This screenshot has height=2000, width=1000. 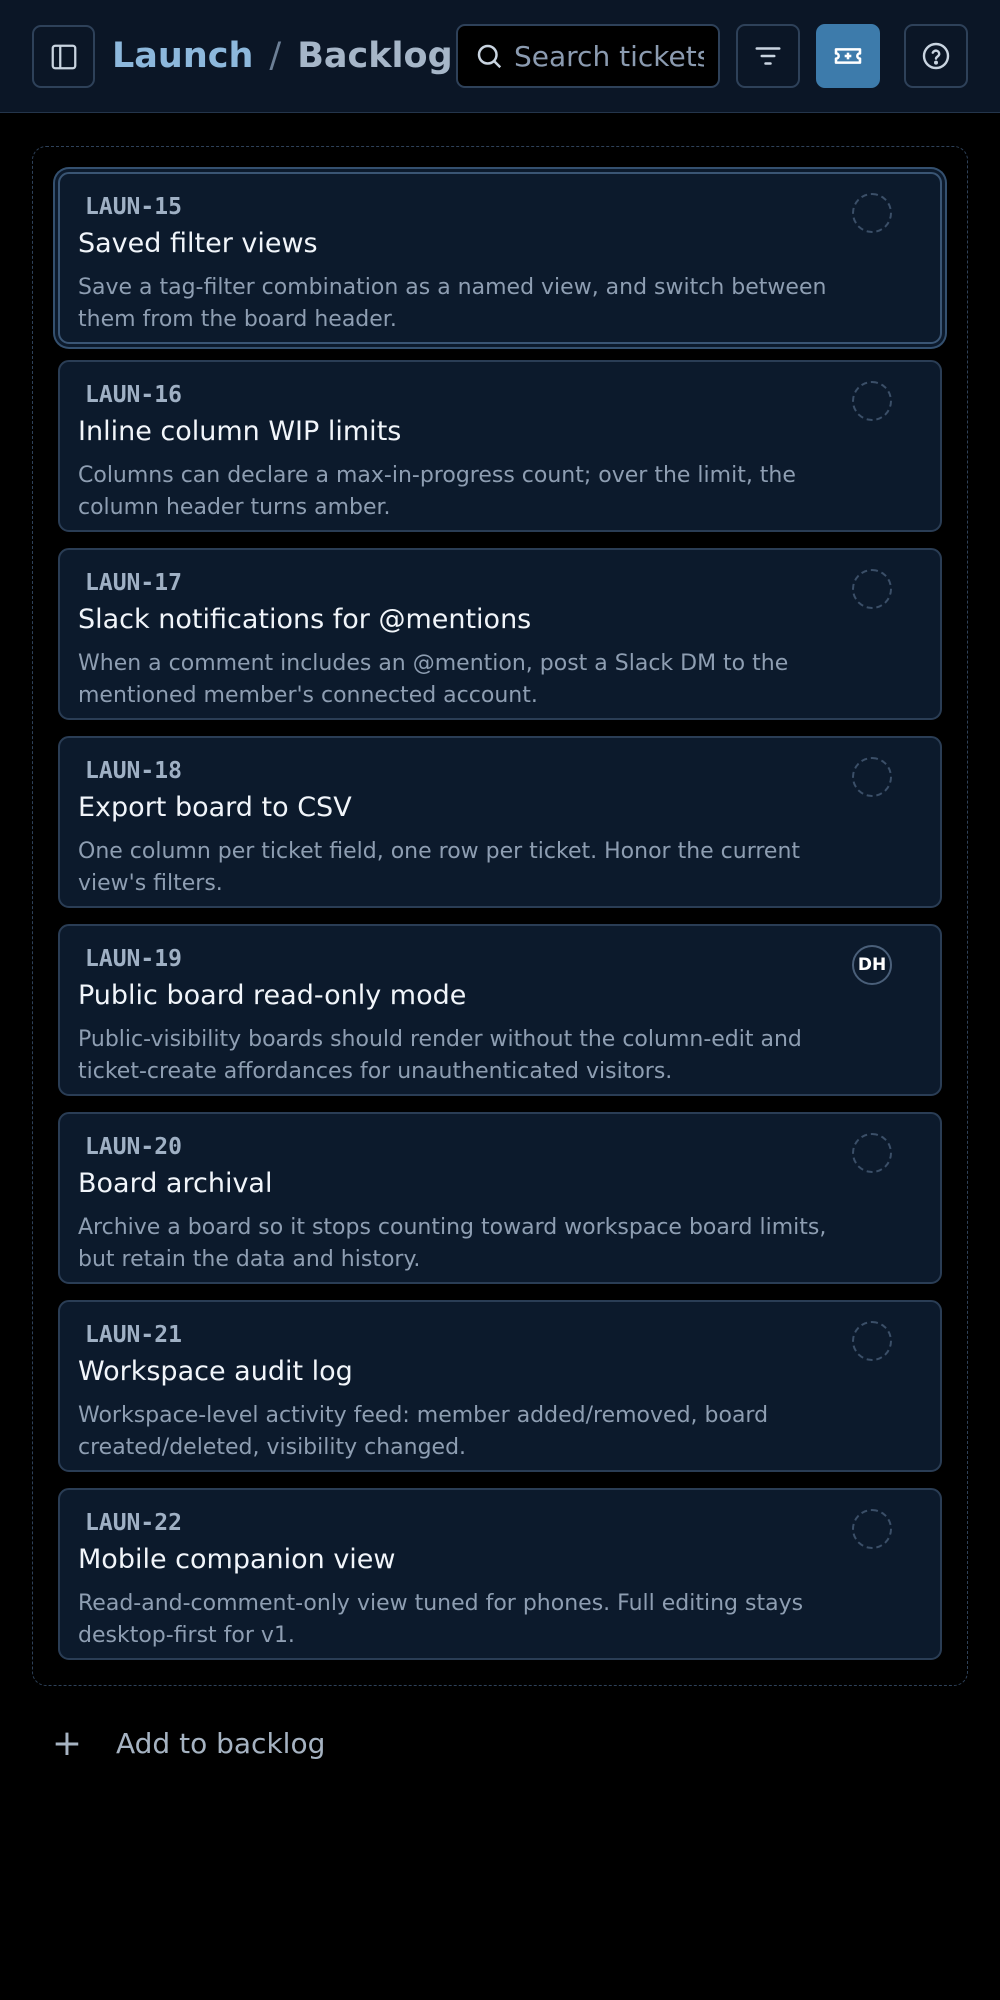 What do you see at coordinates (240, 431) in the screenshot?
I see `ticket-title: Inline column WIP limits` at bounding box center [240, 431].